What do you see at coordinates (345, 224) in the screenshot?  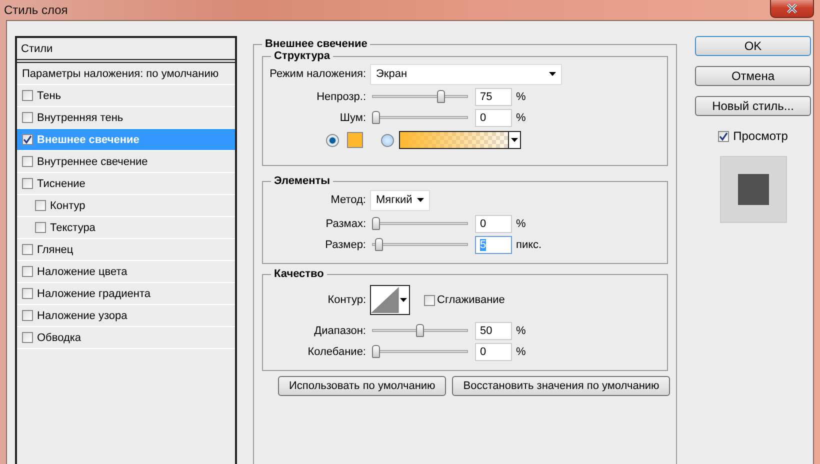 I see `slider-label: Размах:` at bounding box center [345, 224].